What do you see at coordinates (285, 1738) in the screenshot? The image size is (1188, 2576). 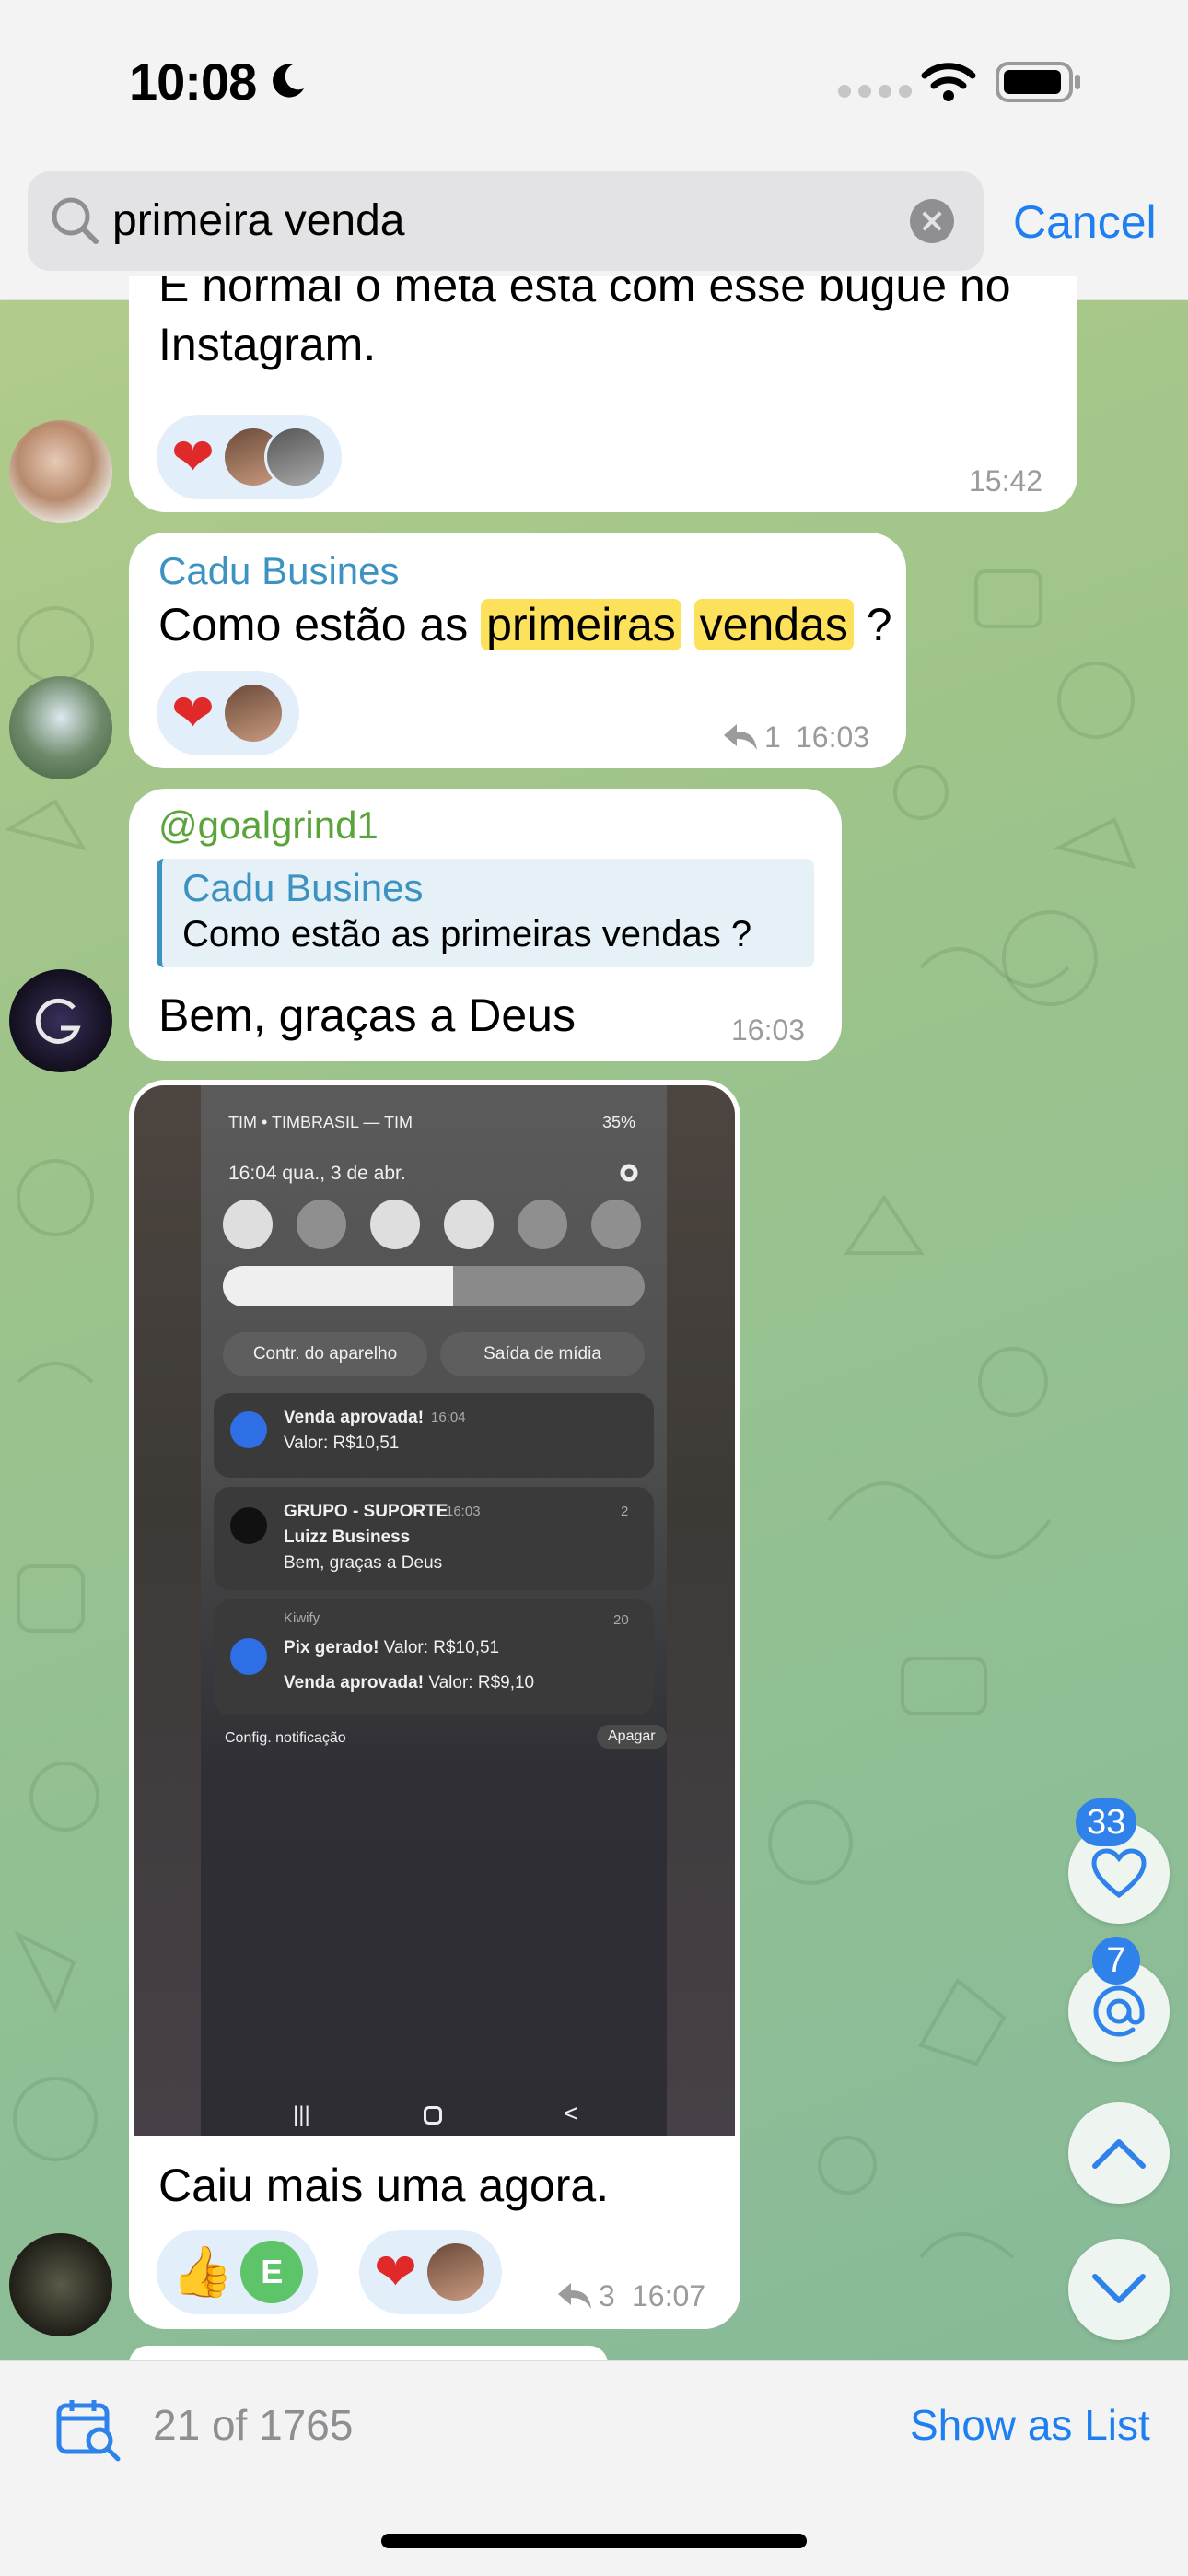 I see `photo-config-label: Config. notificação` at bounding box center [285, 1738].